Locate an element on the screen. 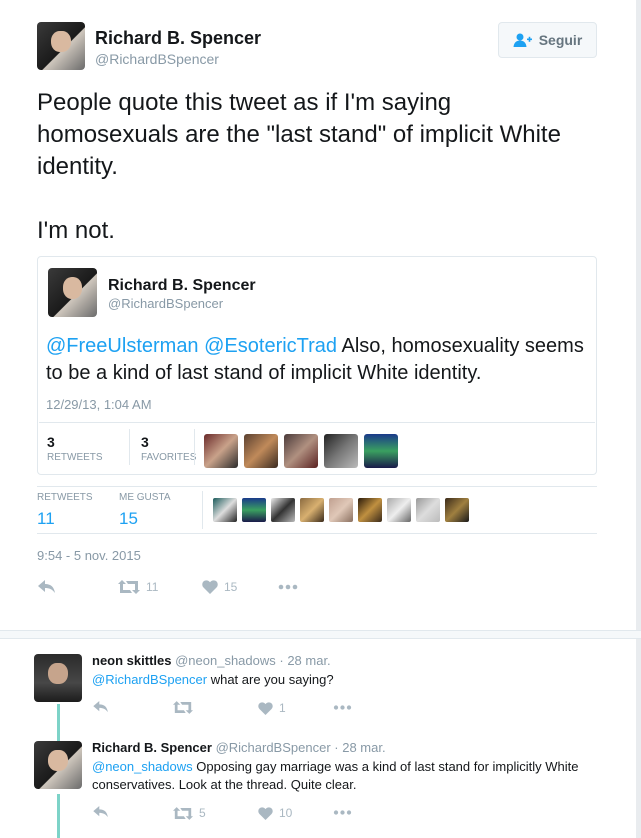  retweet-stat: RETWEETS 11 is located at coordinates (65, 510).